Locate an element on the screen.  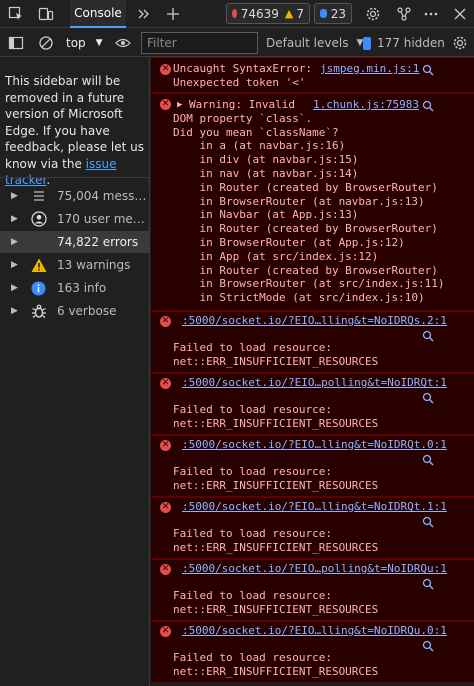
sidebar-item-label: 6 verbose is located at coordinates (87, 311).